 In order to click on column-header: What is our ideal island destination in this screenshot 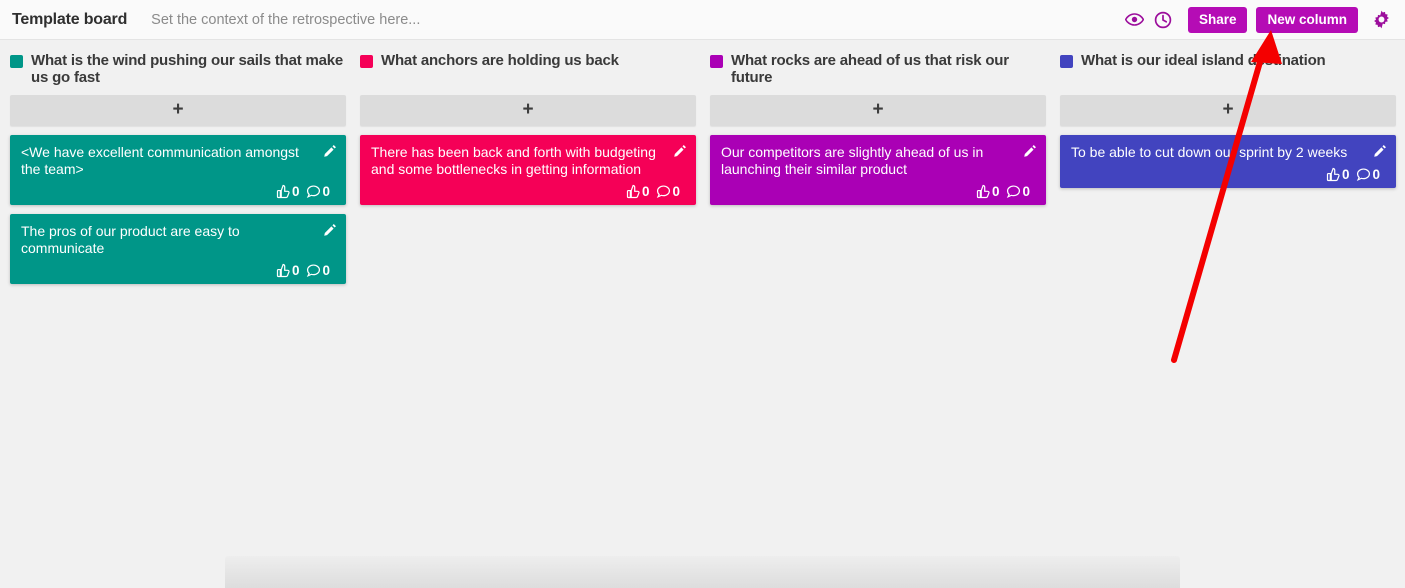, I will do `click(1228, 69)`.